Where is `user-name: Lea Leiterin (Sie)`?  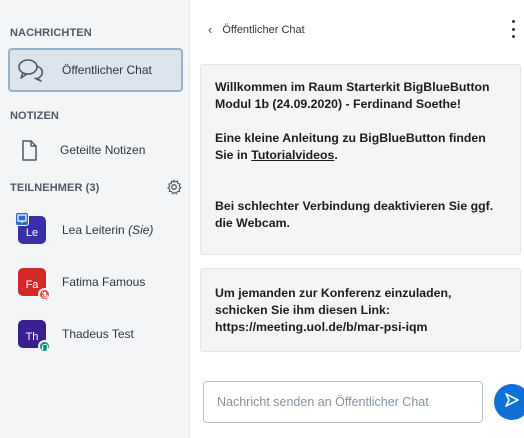 user-name: Lea Leiterin (Sie) is located at coordinates (107, 230).